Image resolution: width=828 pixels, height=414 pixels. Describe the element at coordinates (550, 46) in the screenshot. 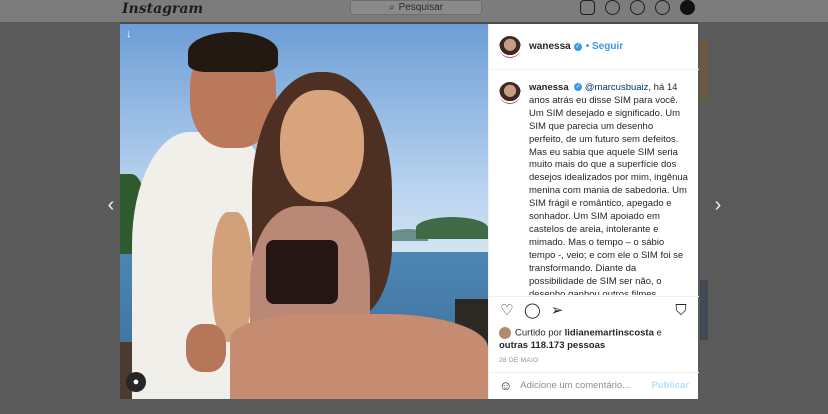

I see `post-author-username: wanessa` at that location.